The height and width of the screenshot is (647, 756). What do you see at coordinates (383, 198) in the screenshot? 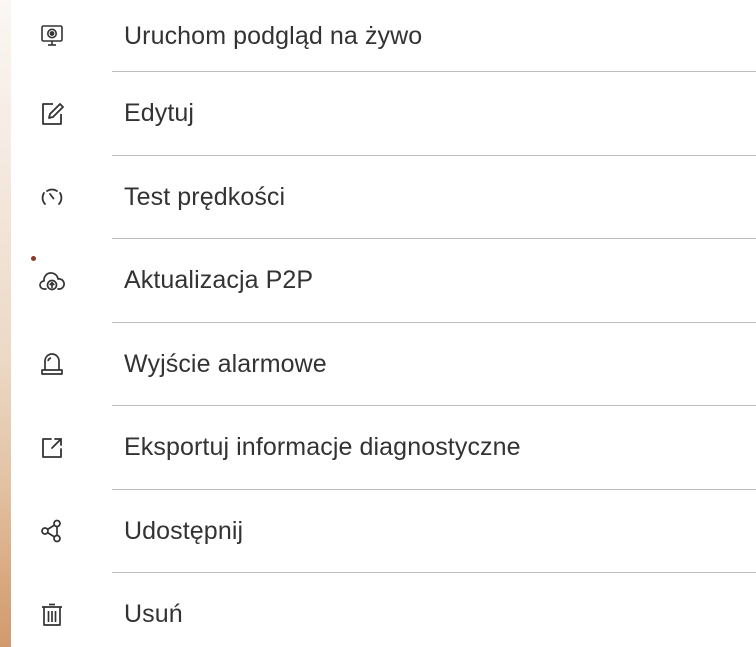
I see `menu-item-speed-test: Test prędkości` at bounding box center [383, 198].